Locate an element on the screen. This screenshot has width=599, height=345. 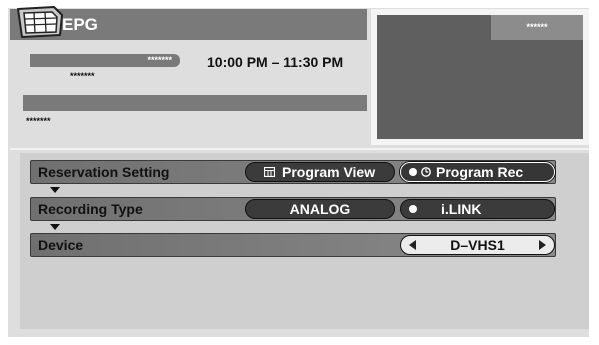
program-view-button: Program View is located at coordinates (320, 172).